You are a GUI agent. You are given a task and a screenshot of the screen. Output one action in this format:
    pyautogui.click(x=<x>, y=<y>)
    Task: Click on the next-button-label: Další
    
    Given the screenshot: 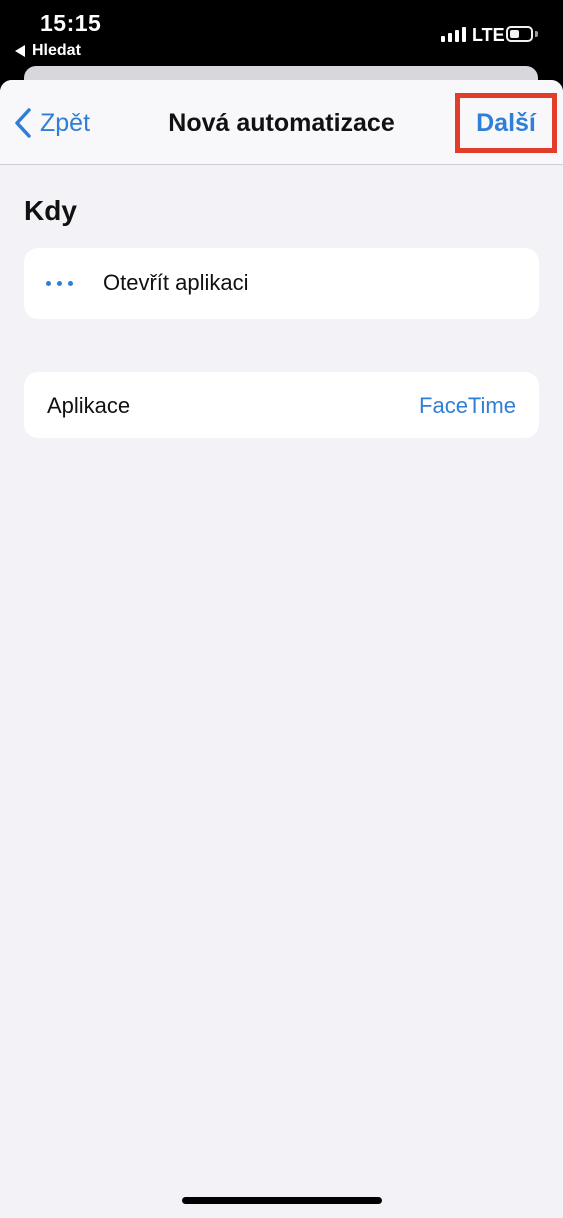 What is the action you would take?
    pyautogui.click(x=506, y=122)
    